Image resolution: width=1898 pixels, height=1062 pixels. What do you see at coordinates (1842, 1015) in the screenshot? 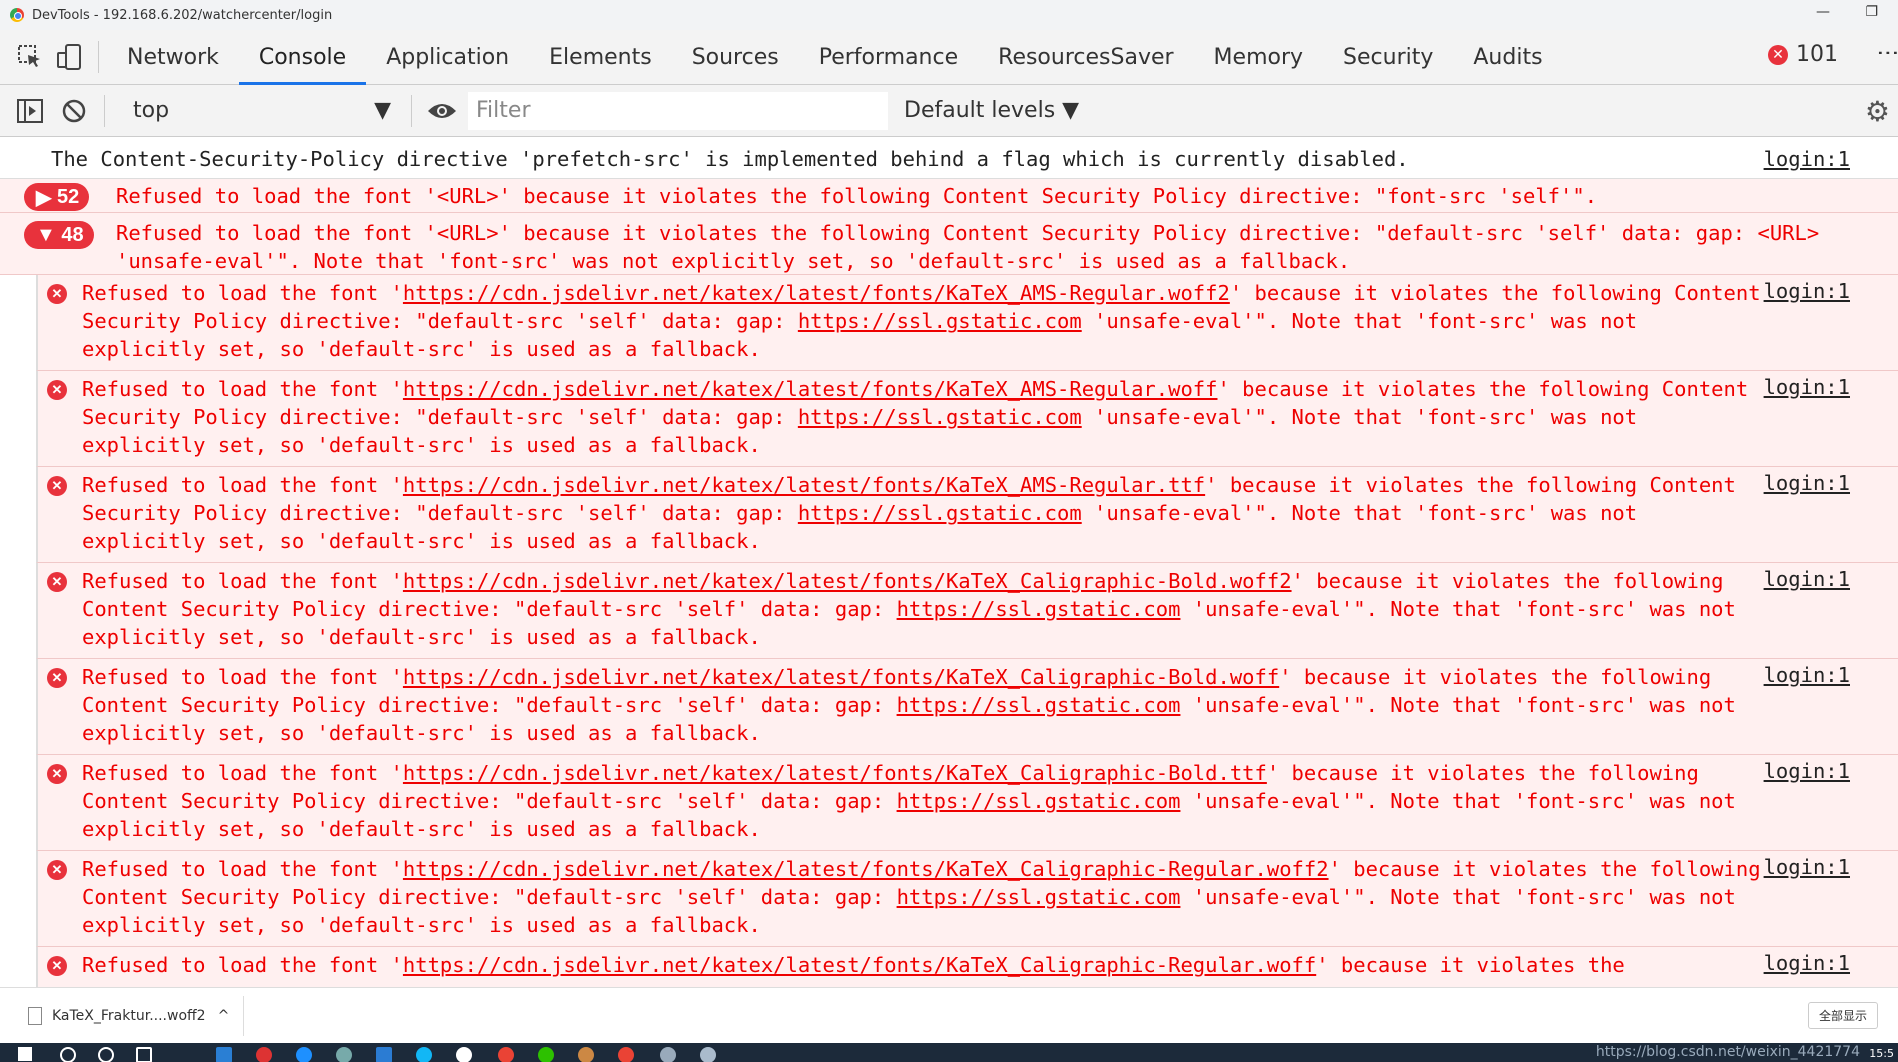
I see `show-all-button: 全部显示` at bounding box center [1842, 1015].